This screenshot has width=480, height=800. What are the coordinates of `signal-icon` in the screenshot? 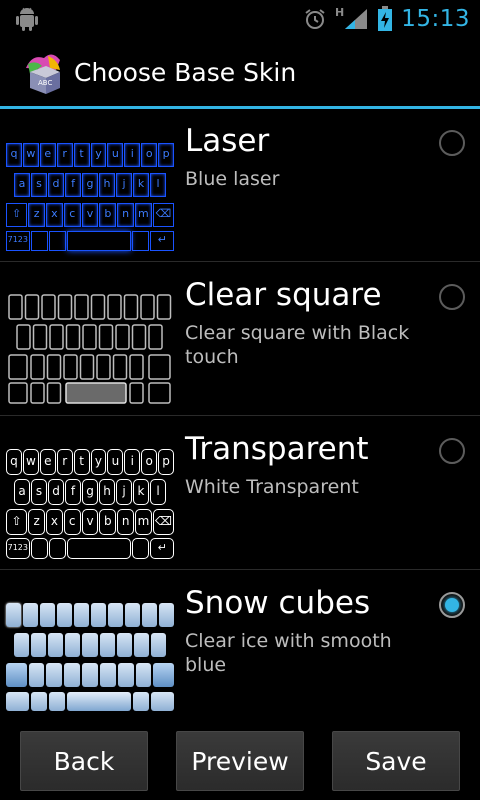 It's located at (356, 19).